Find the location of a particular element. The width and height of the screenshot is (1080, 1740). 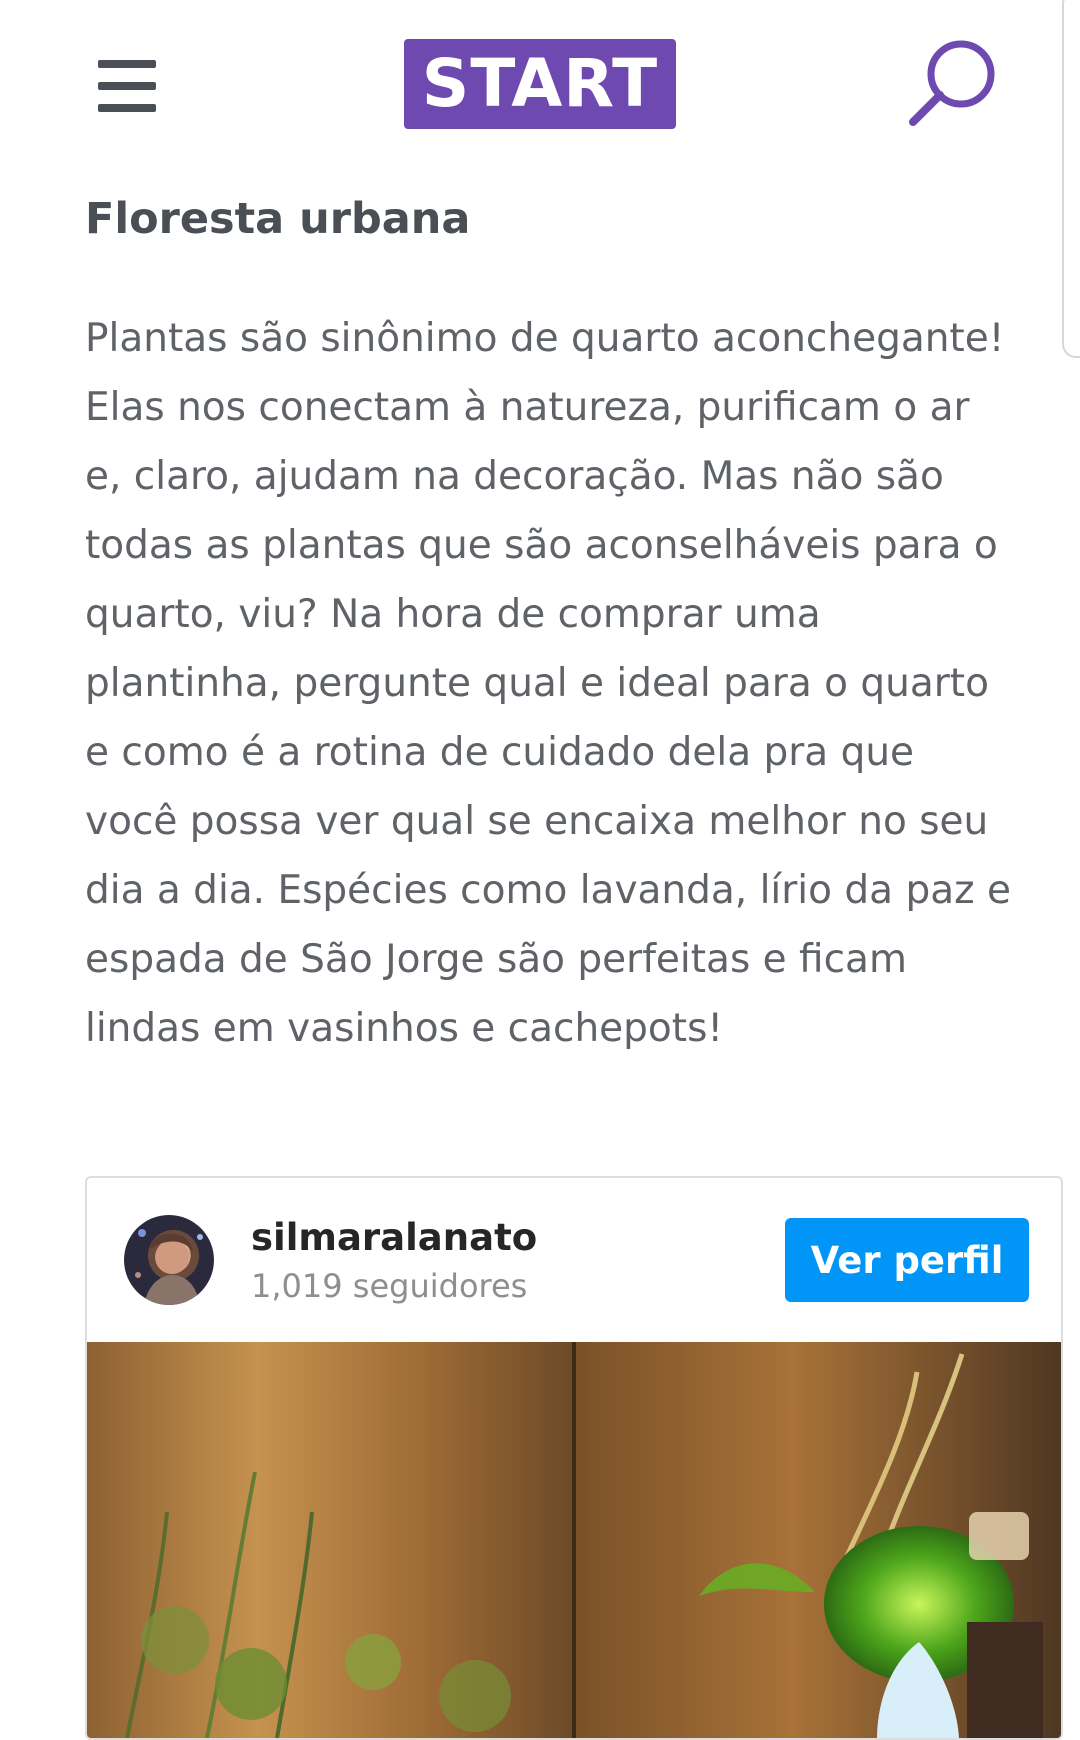

search-icon is located at coordinates (952, 83).